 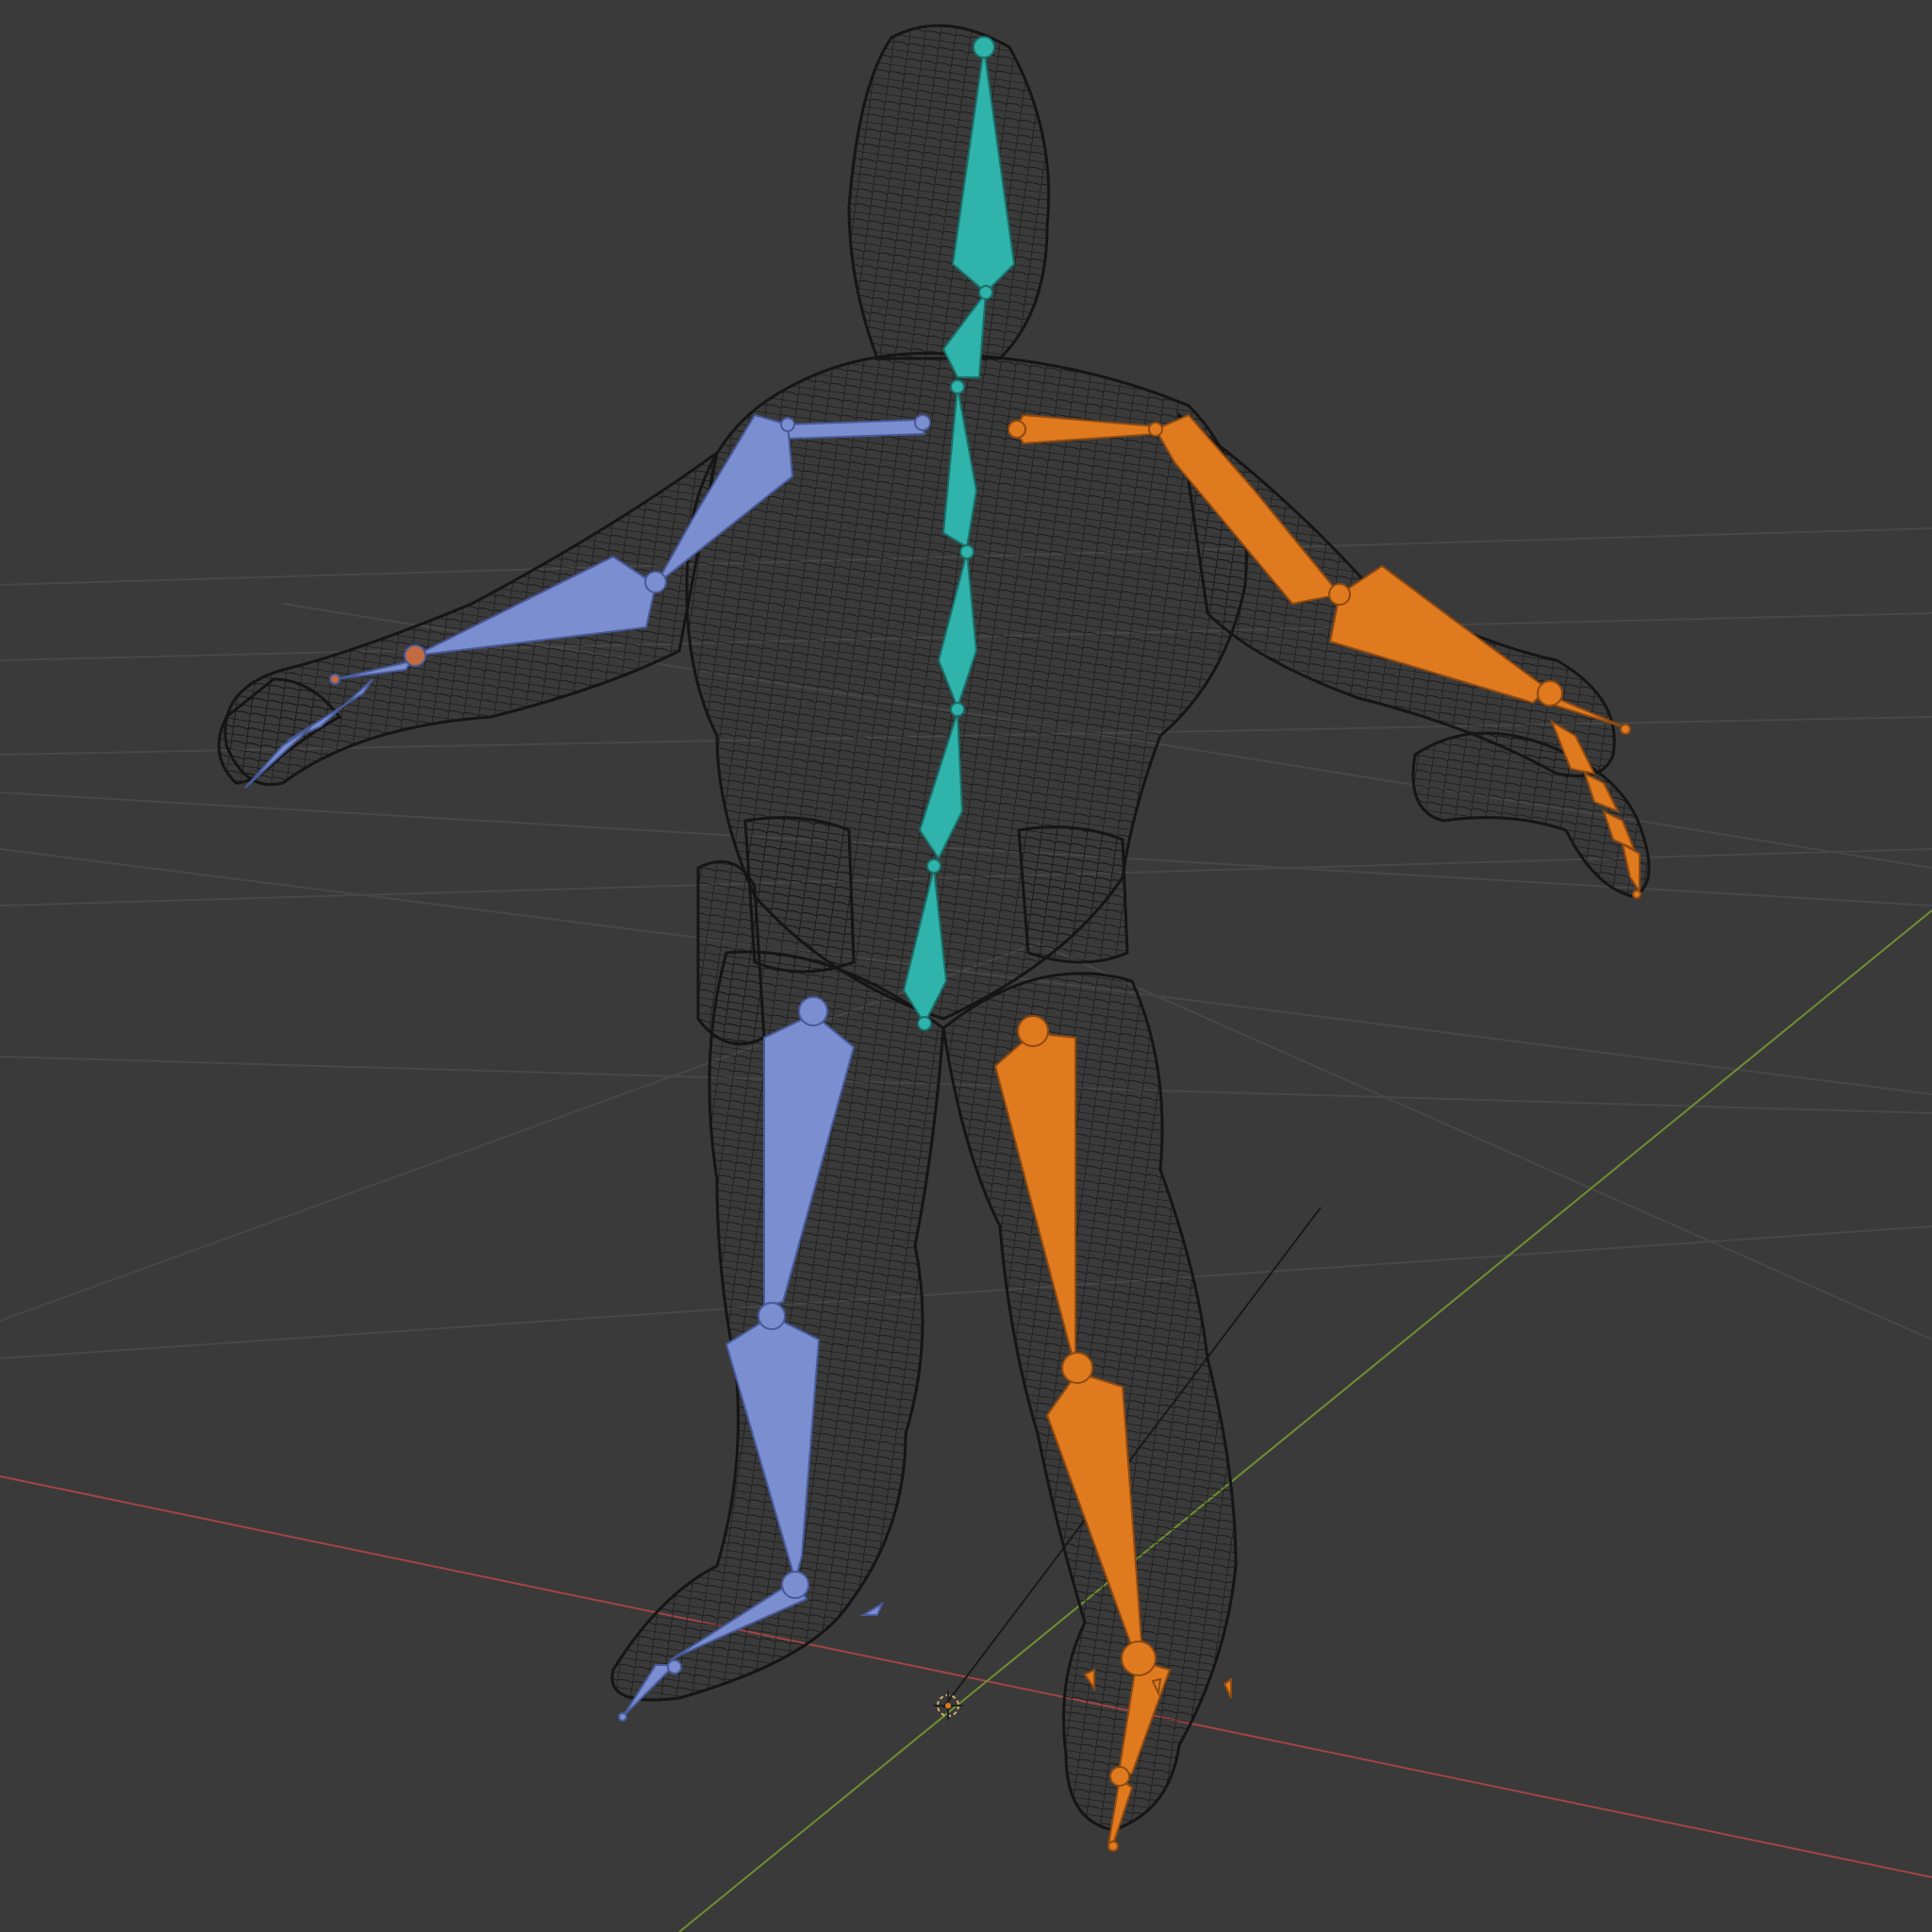 I want to click on left-shoulder-joint, so click(x=788, y=424).